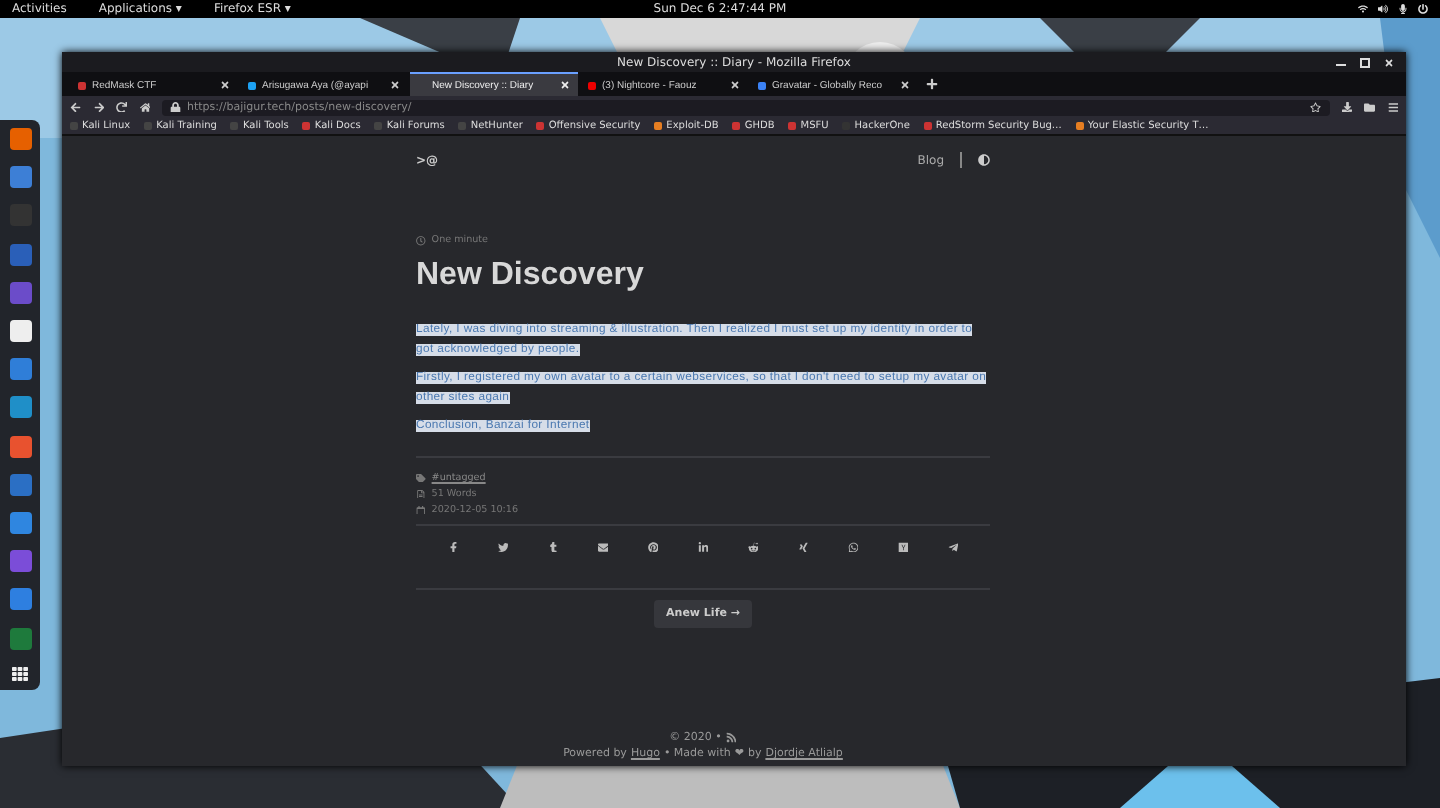  Describe the element at coordinates (731, 738) in the screenshot. I see `rss-icon` at that location.